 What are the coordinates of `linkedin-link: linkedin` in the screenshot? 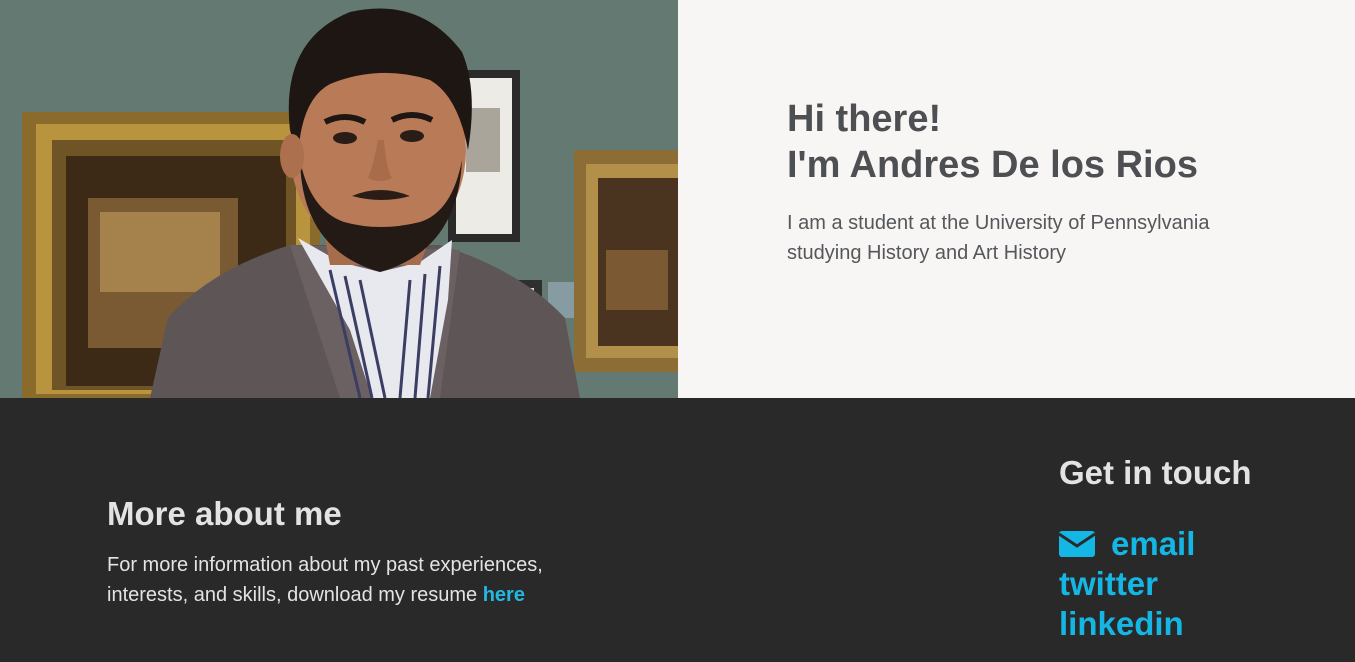 It's located at (1121, 624).